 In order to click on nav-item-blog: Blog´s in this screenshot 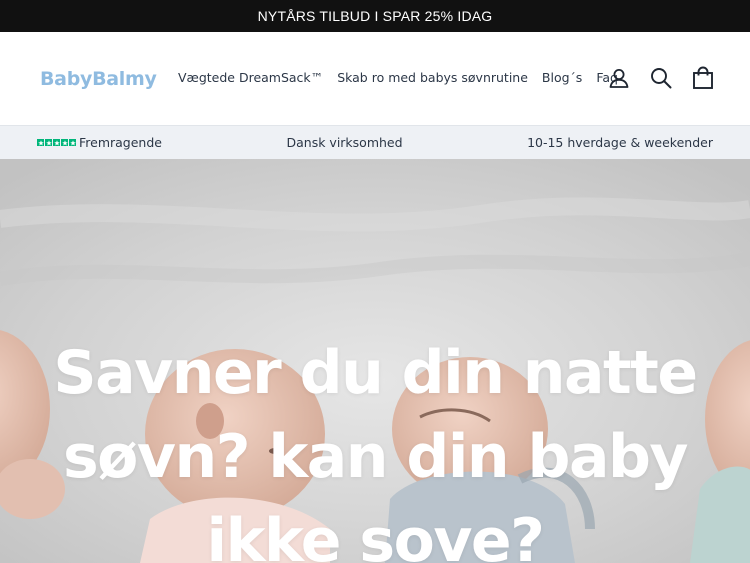, I will do `click(562, 77)`.